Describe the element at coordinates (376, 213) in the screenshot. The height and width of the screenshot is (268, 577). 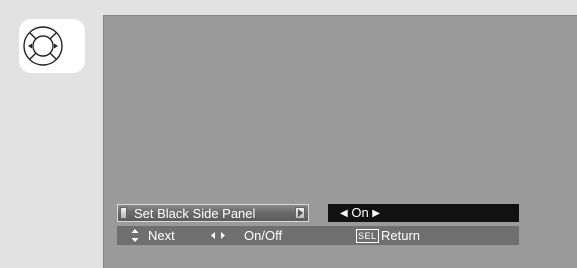
I see `right-arrow-icon: ▶` at that location.